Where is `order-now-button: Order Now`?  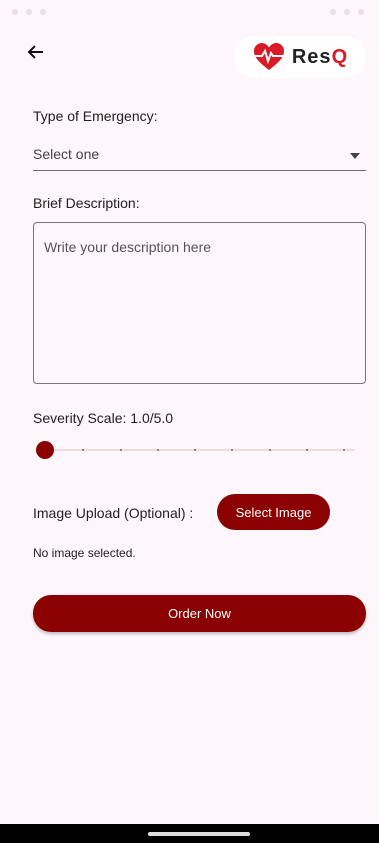
order-now-button: Order Now is located at coordinates (199, 613).